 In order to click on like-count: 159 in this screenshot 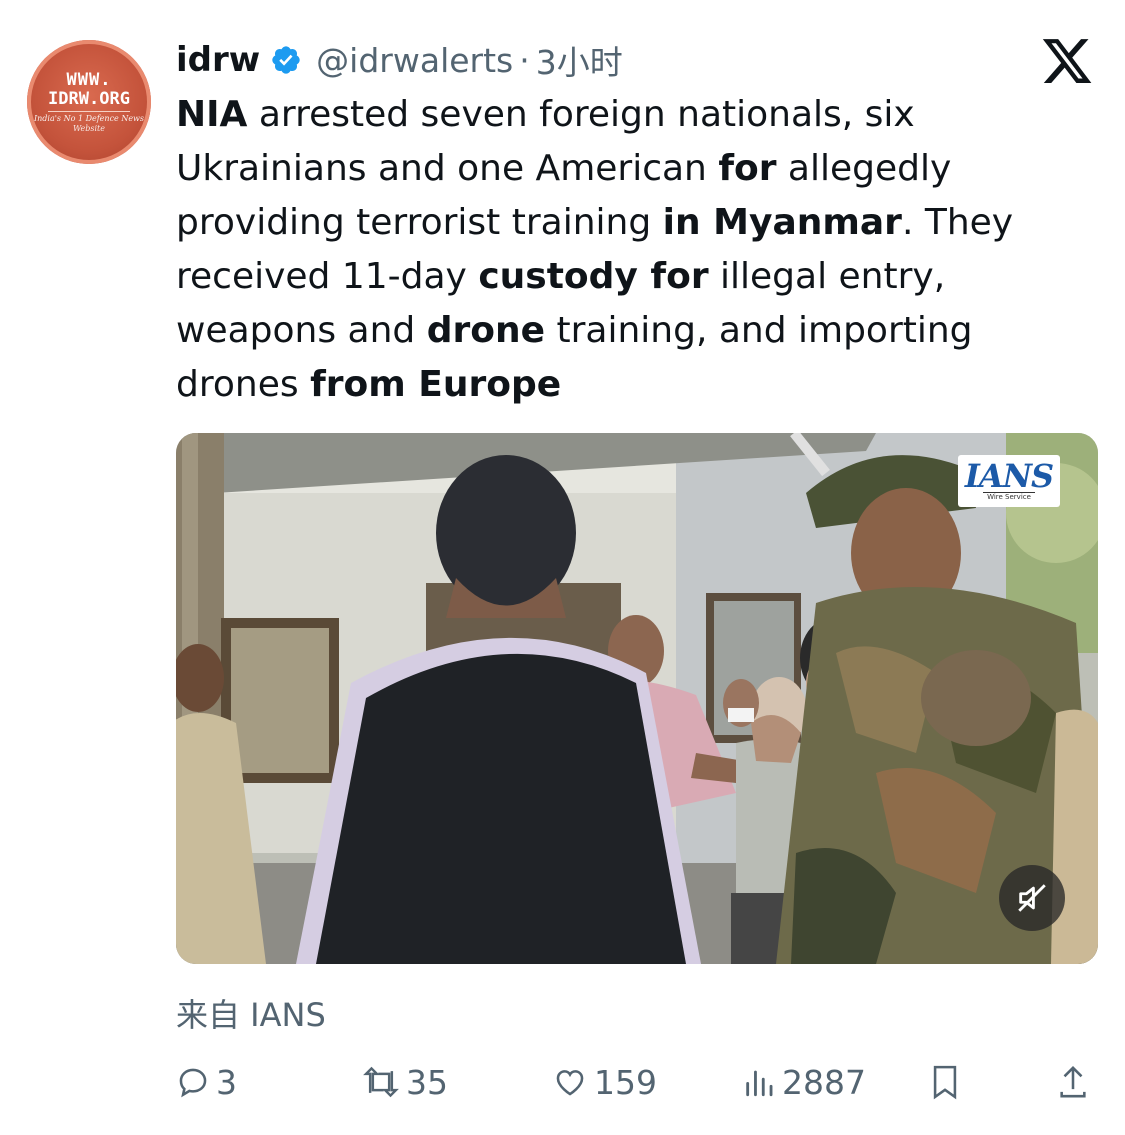, I will do `click(625, 1082)`.